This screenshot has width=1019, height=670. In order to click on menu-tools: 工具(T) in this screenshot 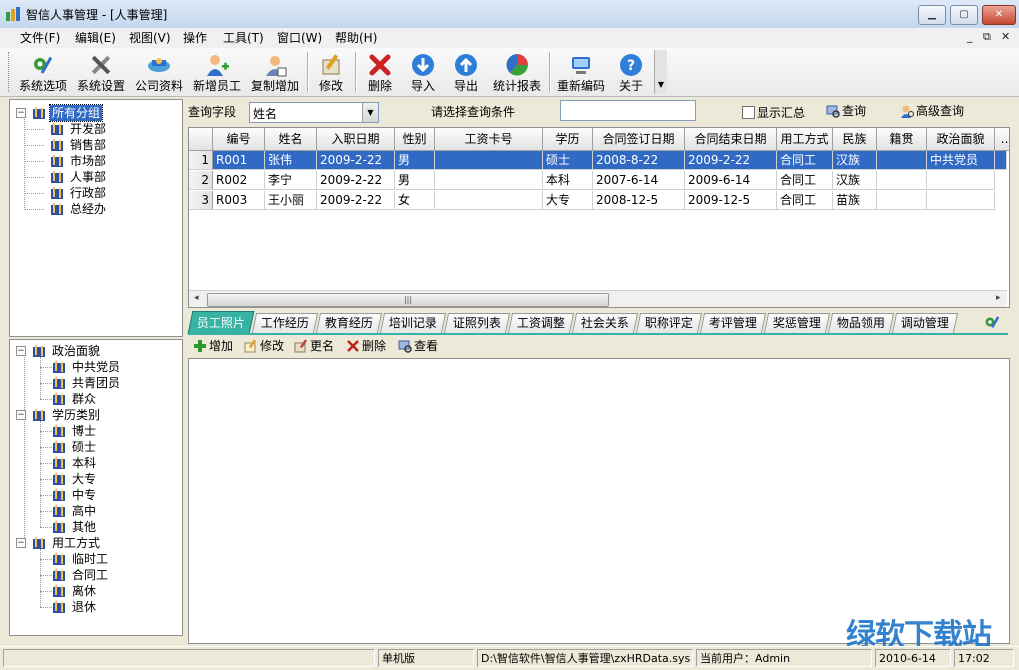, I will do `click(243, 38)`.